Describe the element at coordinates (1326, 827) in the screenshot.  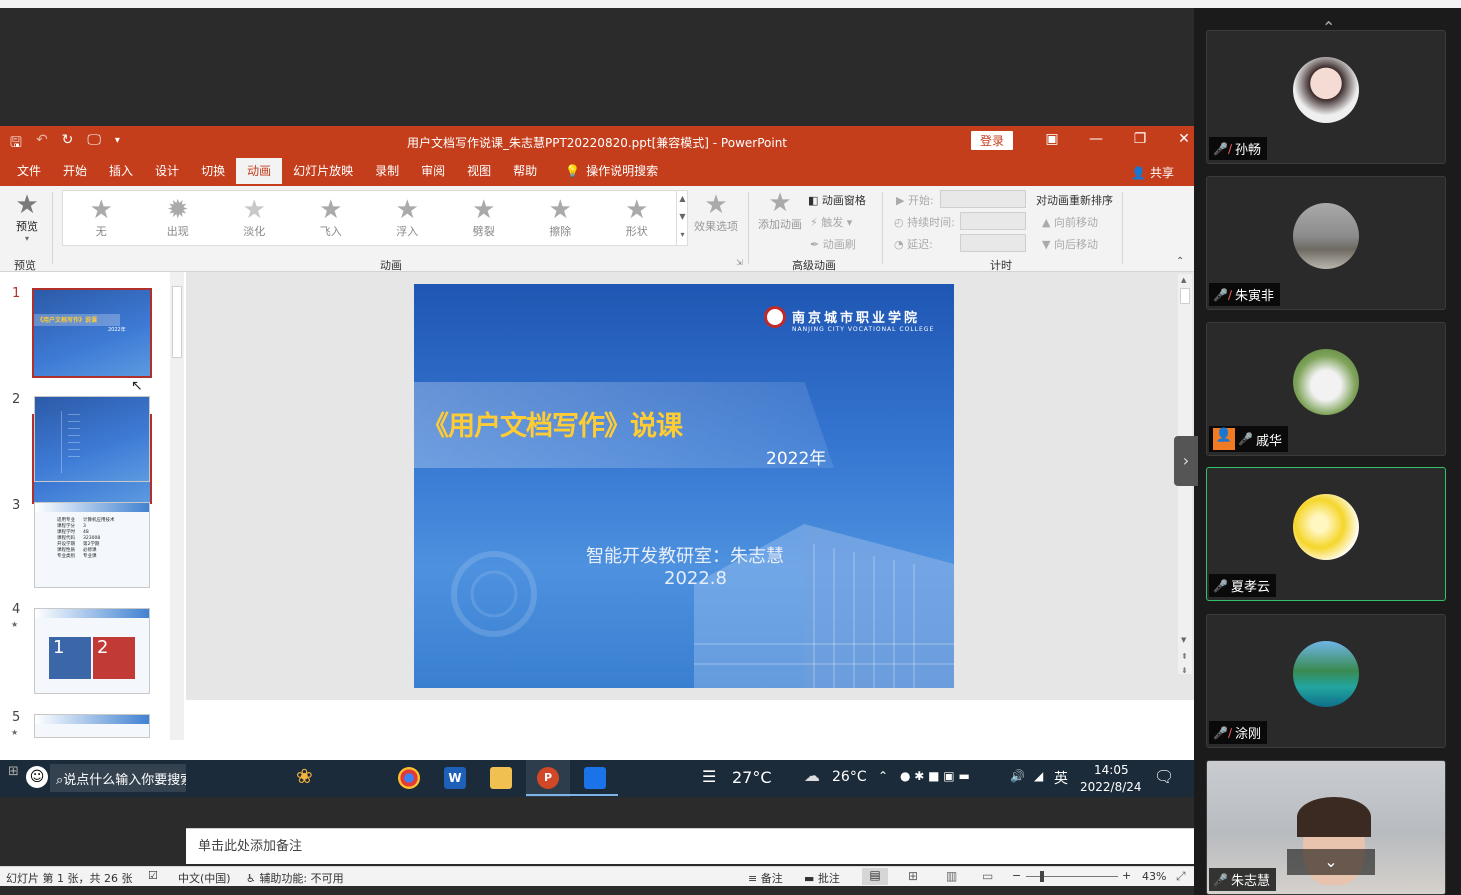
I see `participant-video-tile: ⌄ 🎤 朱志慧` at that location.